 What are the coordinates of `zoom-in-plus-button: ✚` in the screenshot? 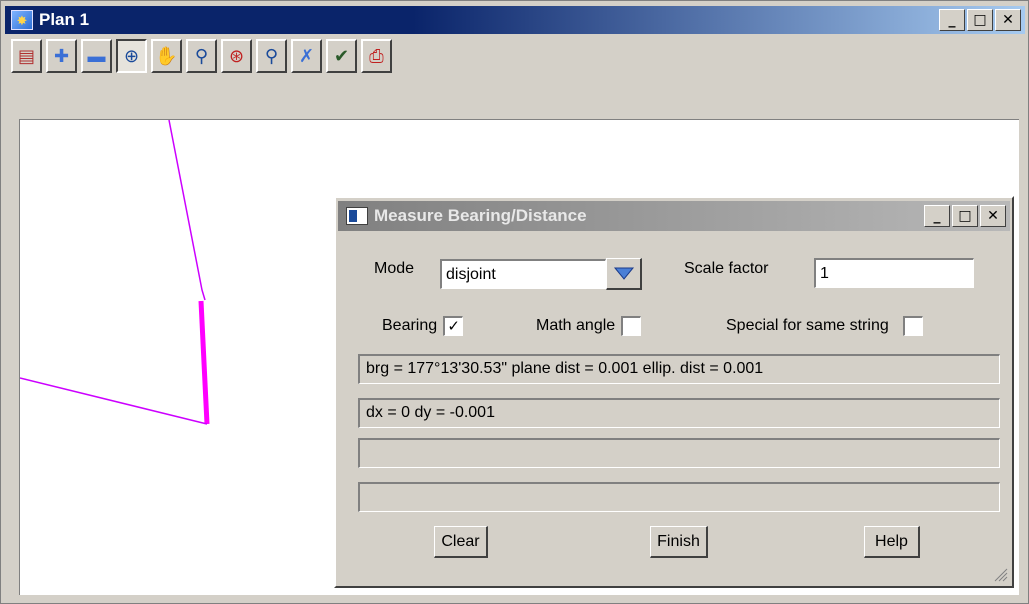 It's located at (61, 56).